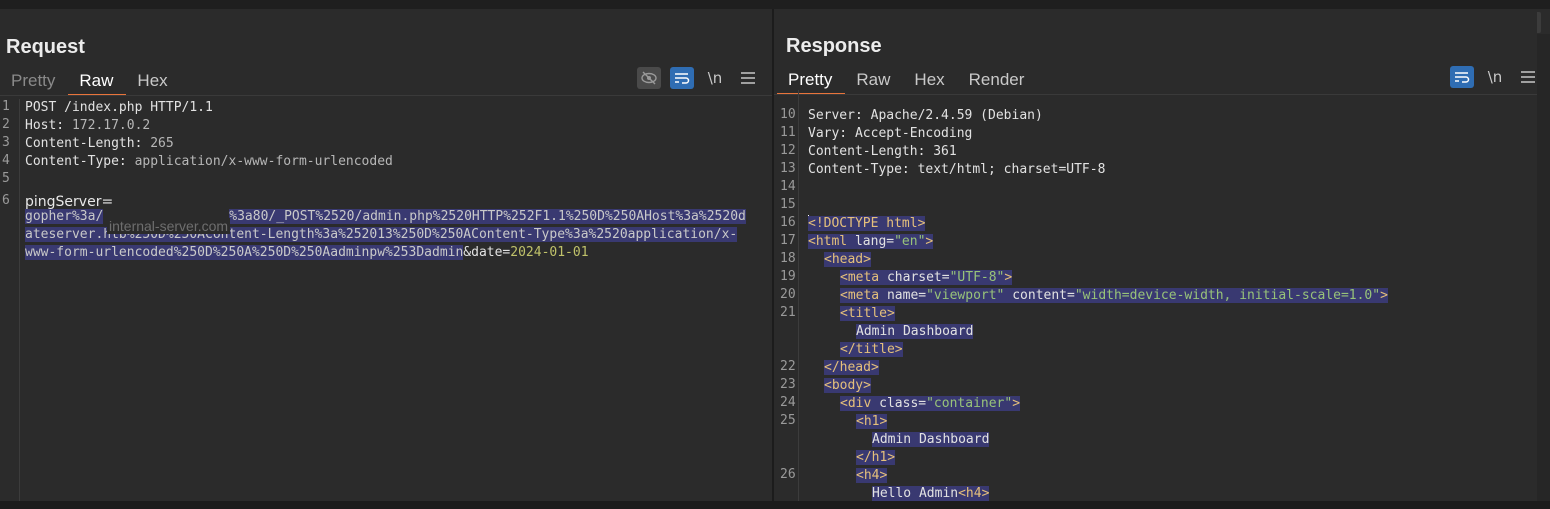  Describe the element at coordinates (788, 402) in the screenshot. I see `line-number: 24` at that location.